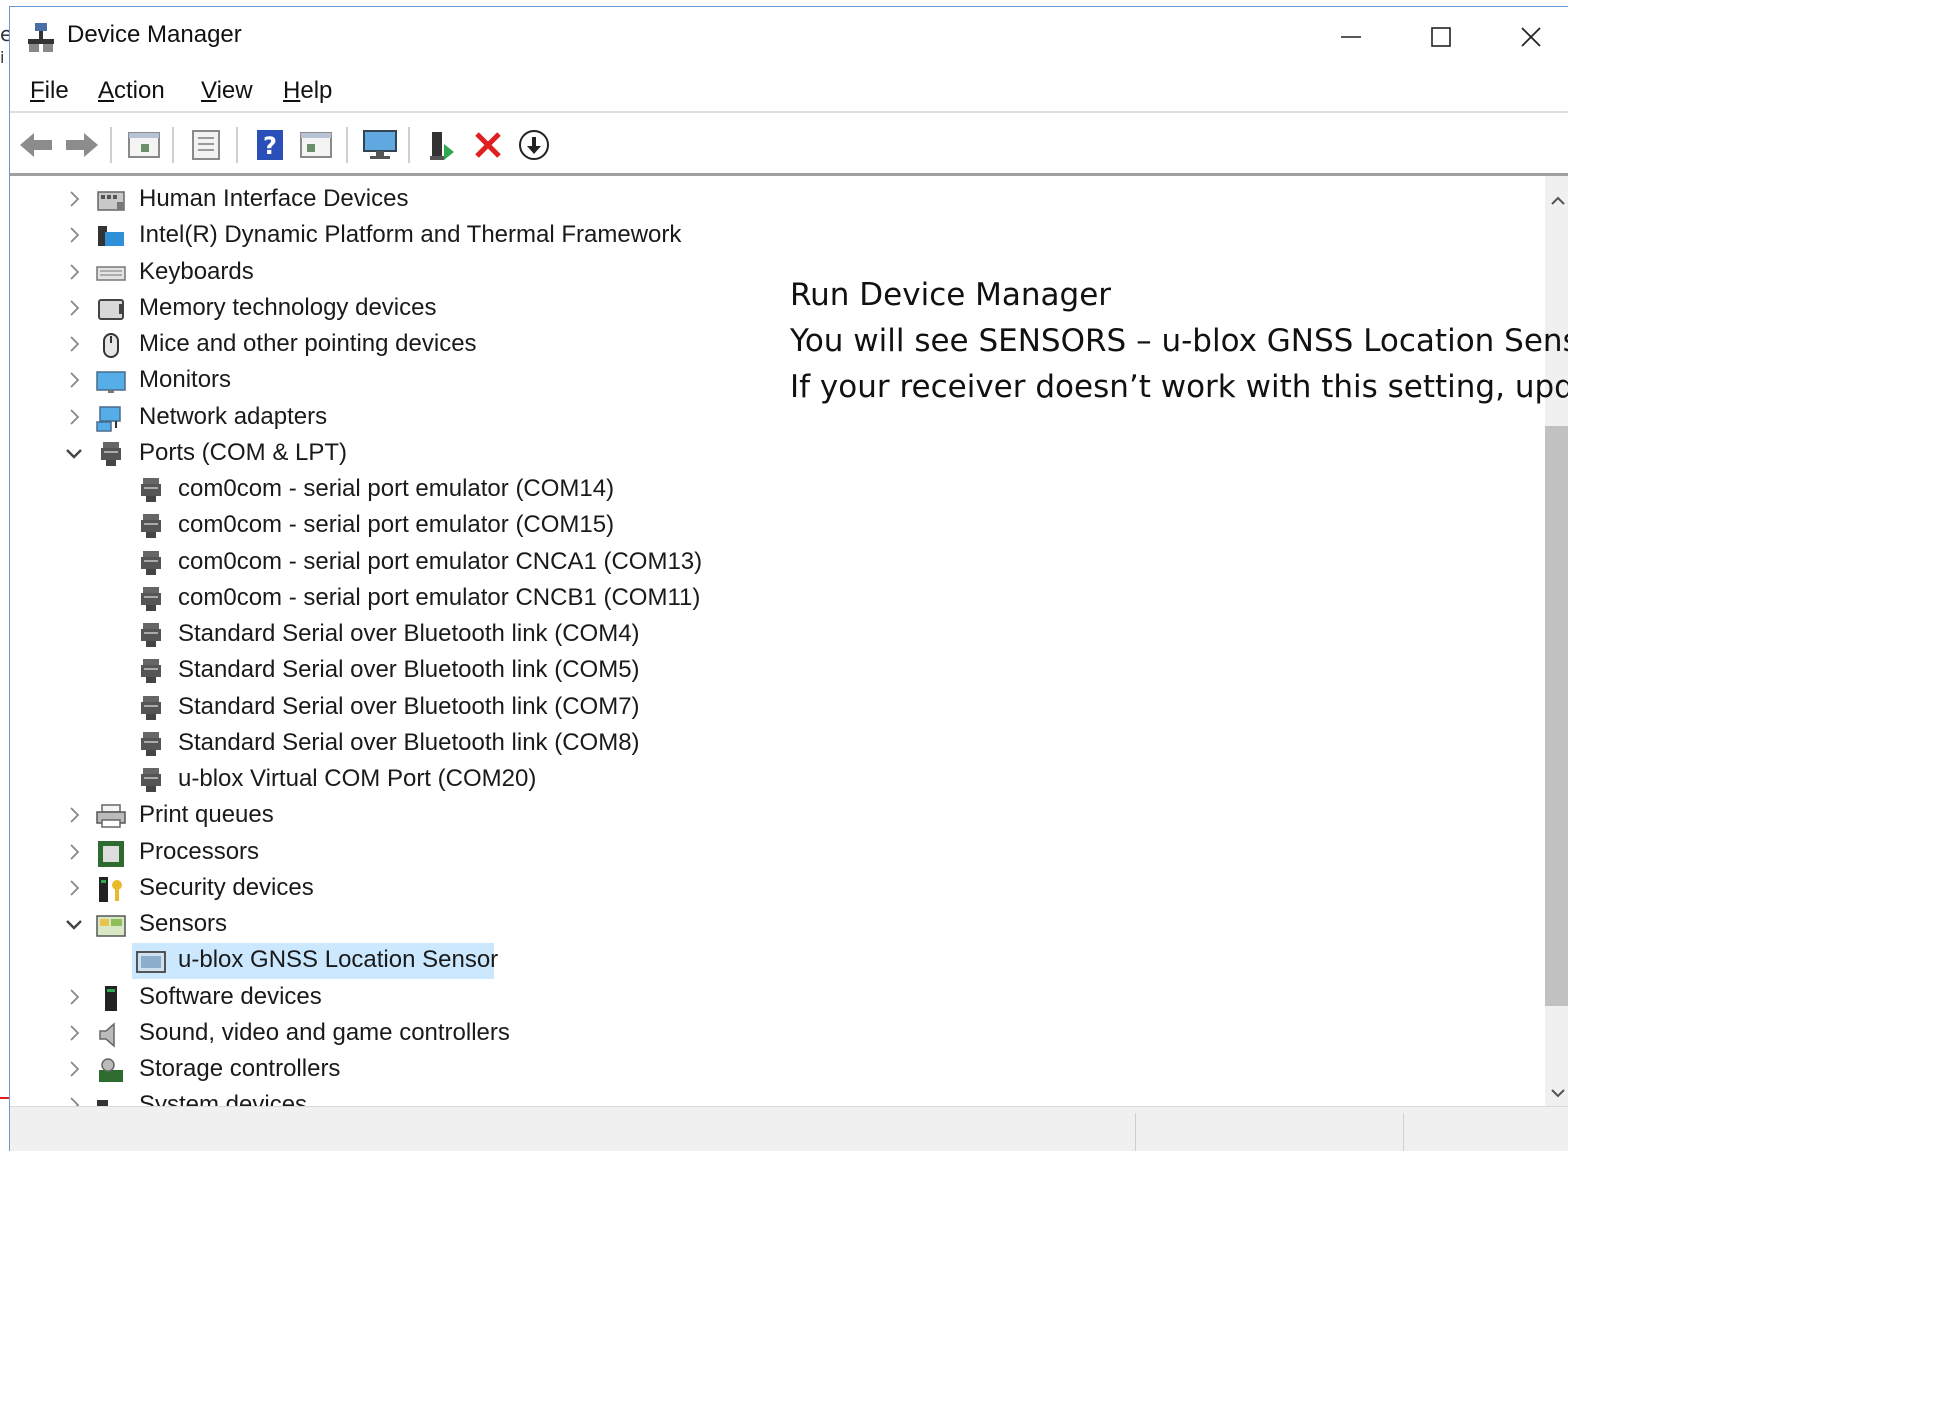 The height and width of the screenshot is (1428, 1946). I want to click on memory-icon, so click(111, 309).